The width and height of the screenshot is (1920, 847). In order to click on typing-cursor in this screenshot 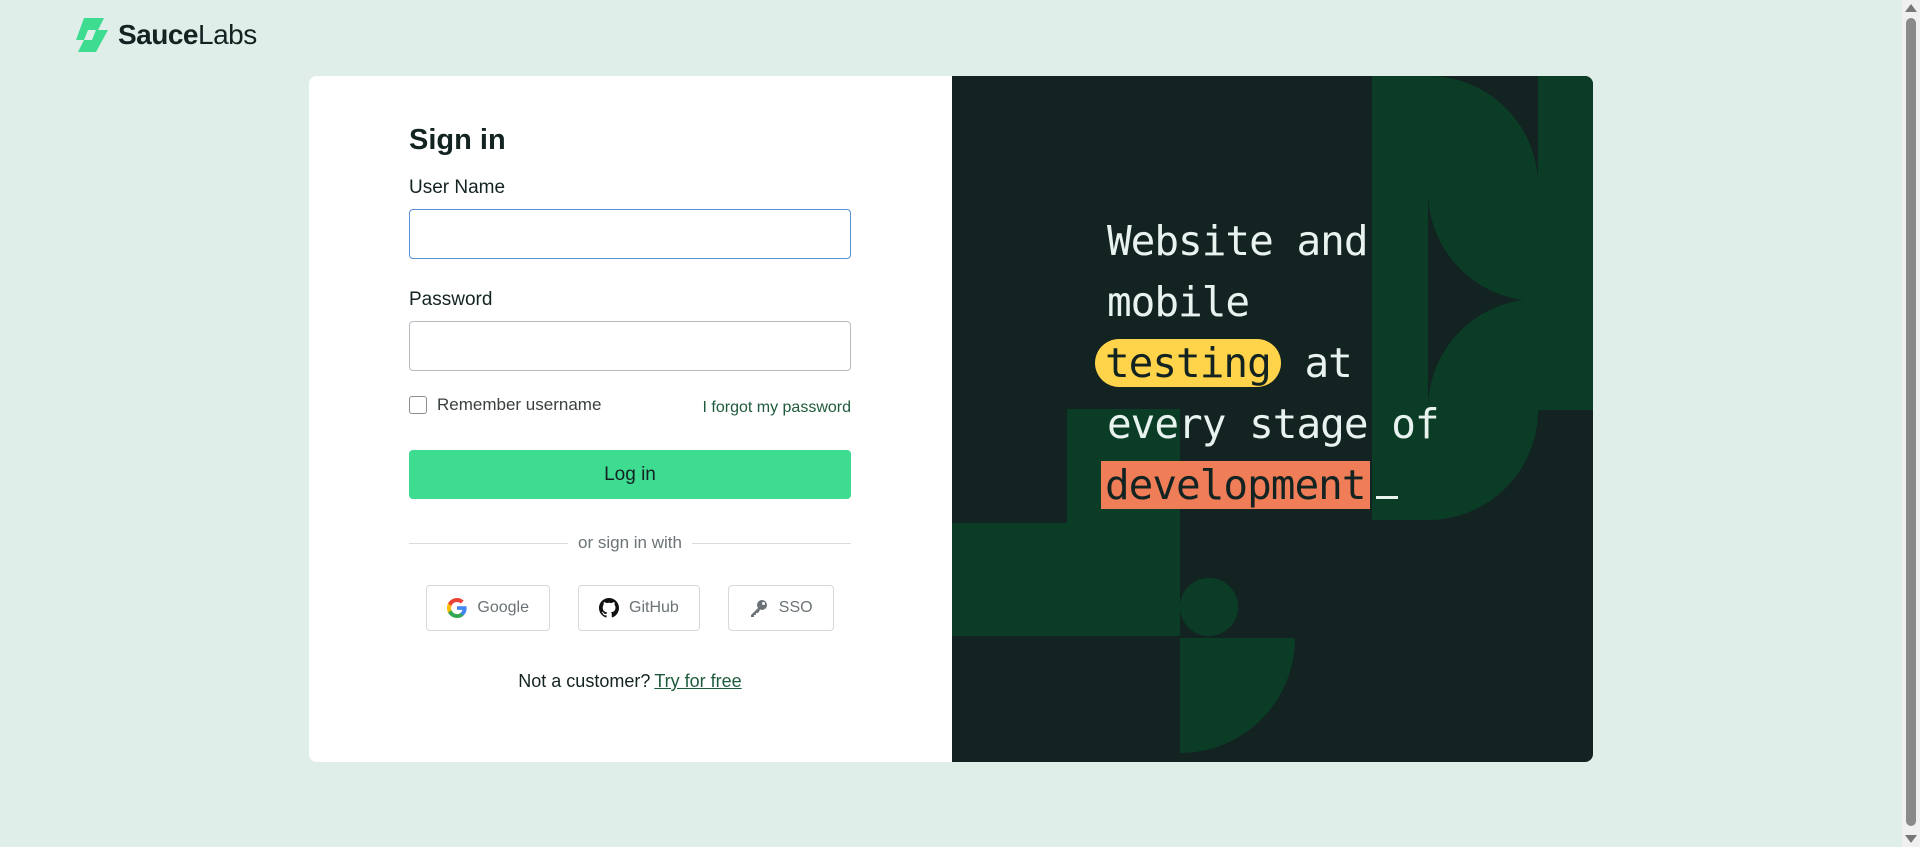, I will do `click(1386, 497)`.